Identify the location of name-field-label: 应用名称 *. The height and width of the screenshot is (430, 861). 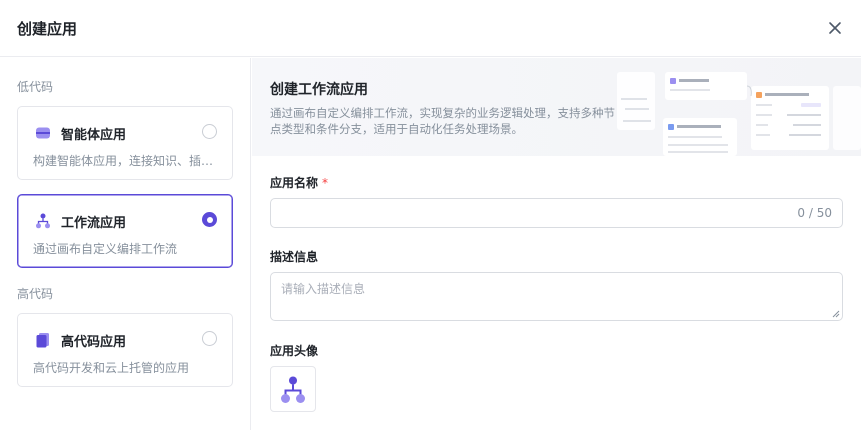
(299, 183).